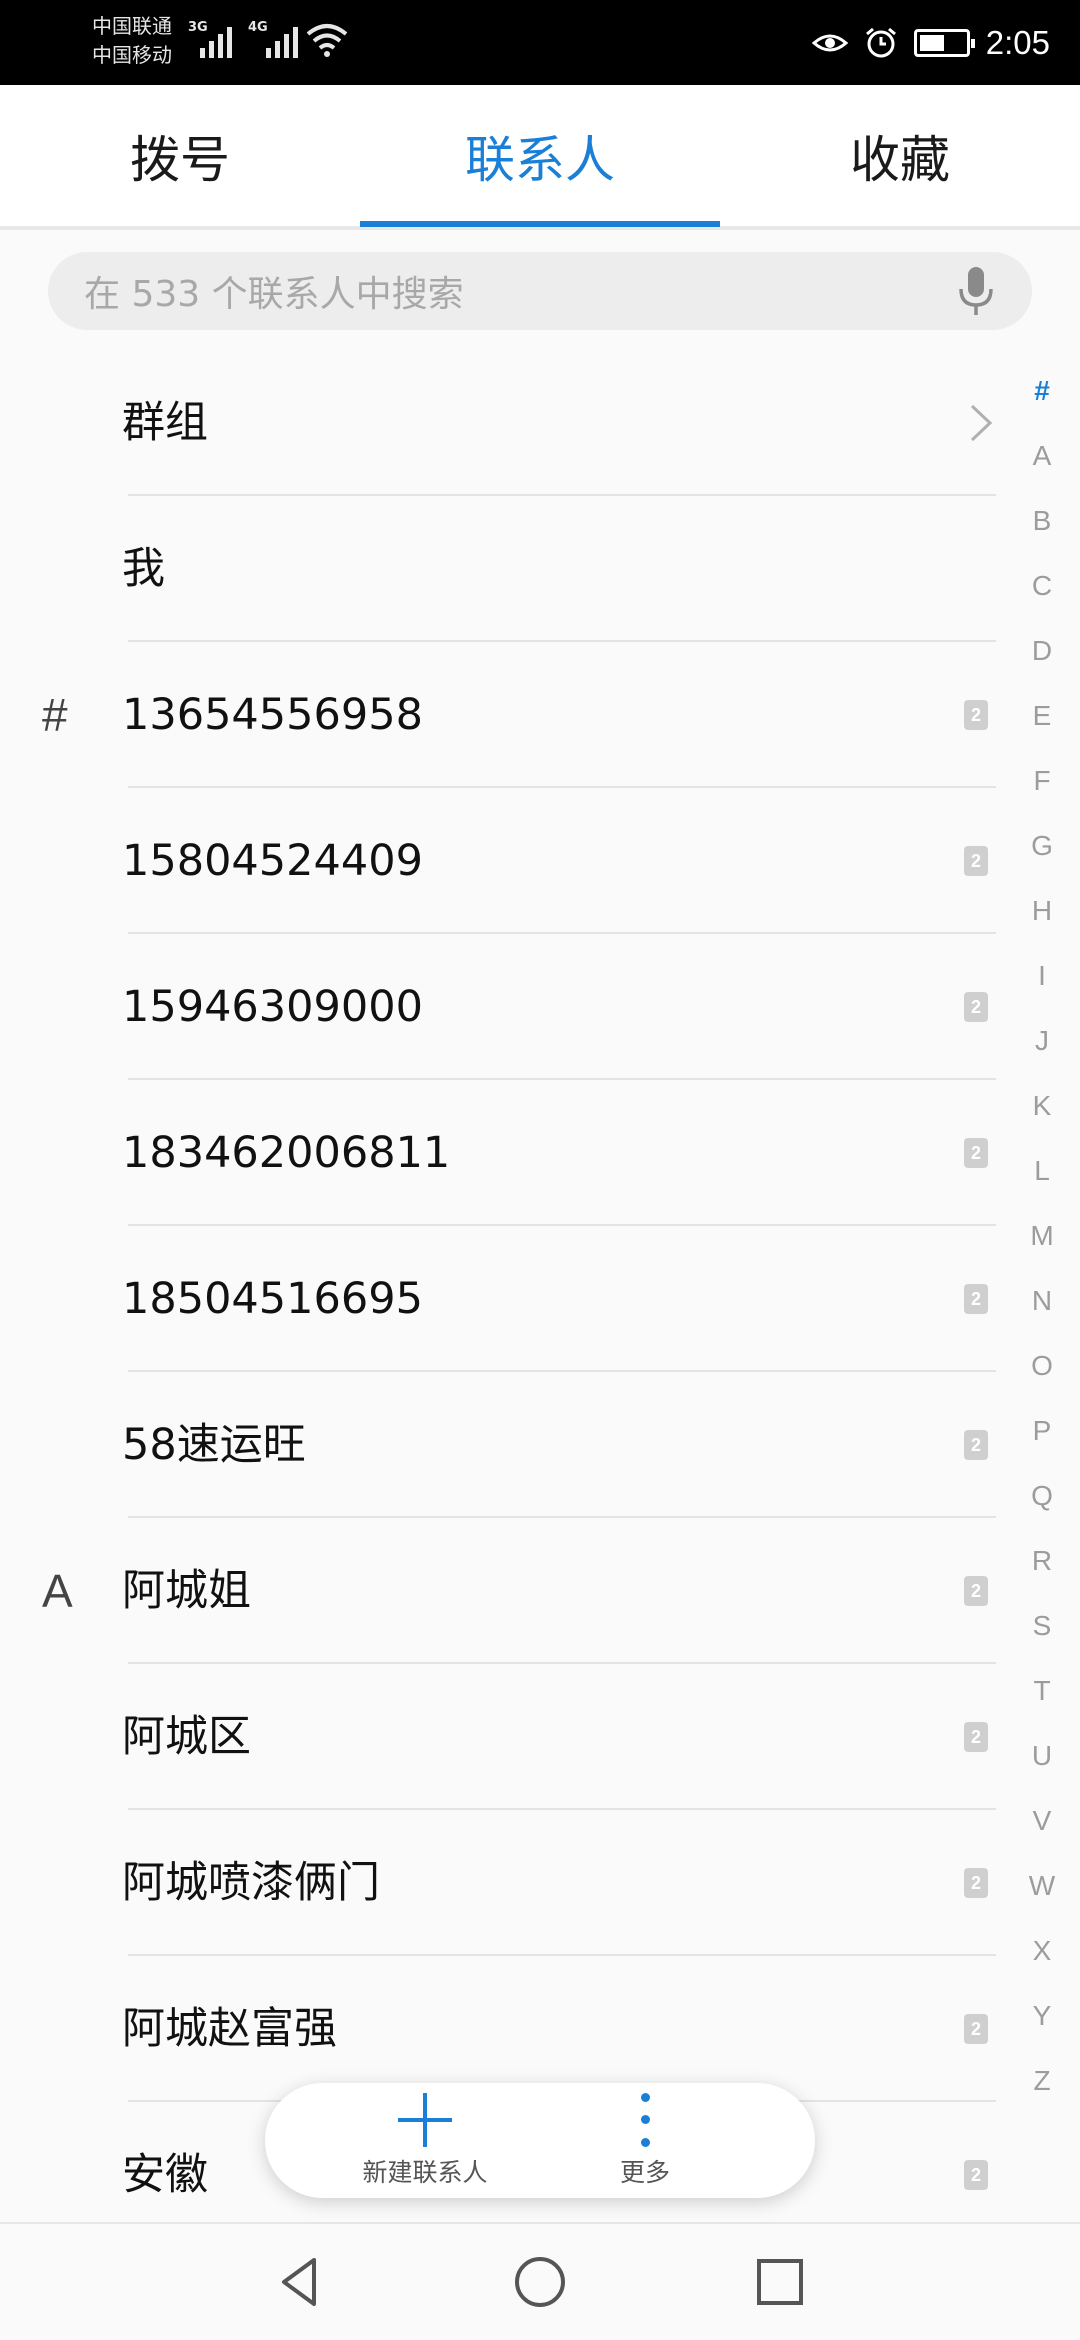  What do you see at coordinates (1042, 797) in the screenshot?
I see `index-letter: F` at bounding box center [1042, 797].